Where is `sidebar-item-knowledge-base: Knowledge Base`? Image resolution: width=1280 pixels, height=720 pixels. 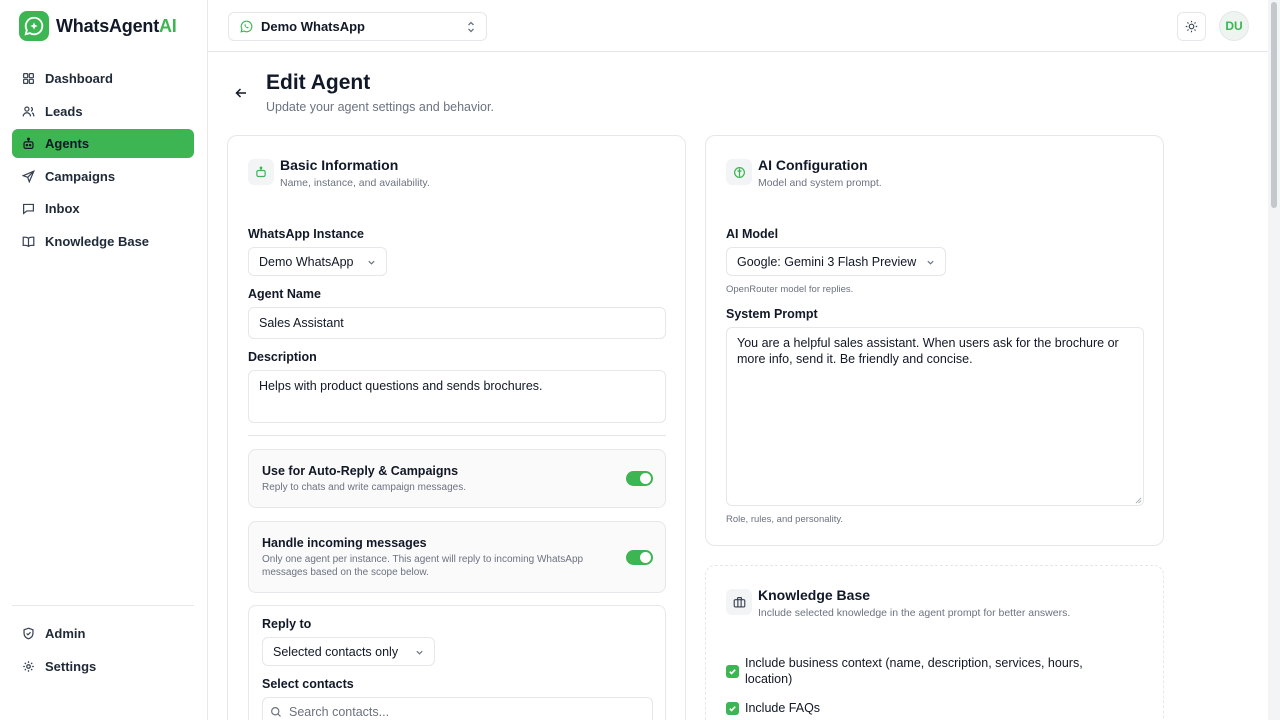 sidebar-item-knowledge-base: Knowledge Base is located at coordinates (103, 241).